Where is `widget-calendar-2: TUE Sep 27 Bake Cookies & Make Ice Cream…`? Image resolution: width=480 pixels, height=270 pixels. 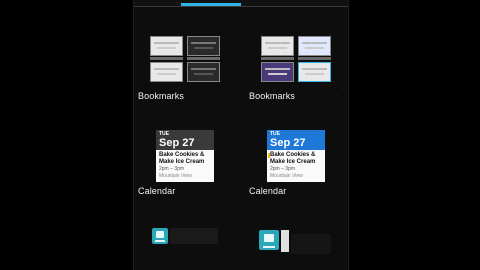
widget-calendar-2: TUE Sep 27 Bake Cookies & Make Ice Cream… is located at coordinates (295, 164).